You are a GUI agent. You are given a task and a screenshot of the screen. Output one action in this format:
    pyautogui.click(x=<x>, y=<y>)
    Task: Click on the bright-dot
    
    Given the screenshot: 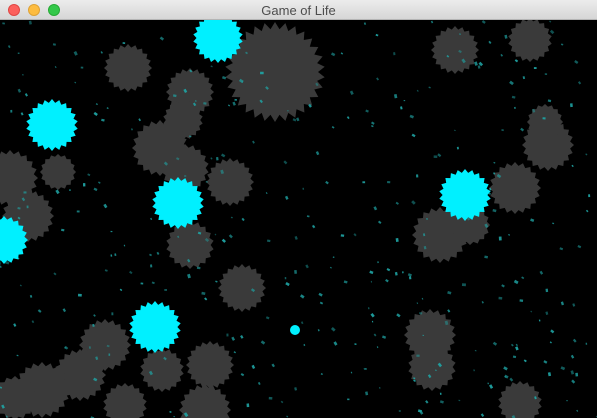 What is the action you would take?
    pyautogui.click(x=295, y=330)
    